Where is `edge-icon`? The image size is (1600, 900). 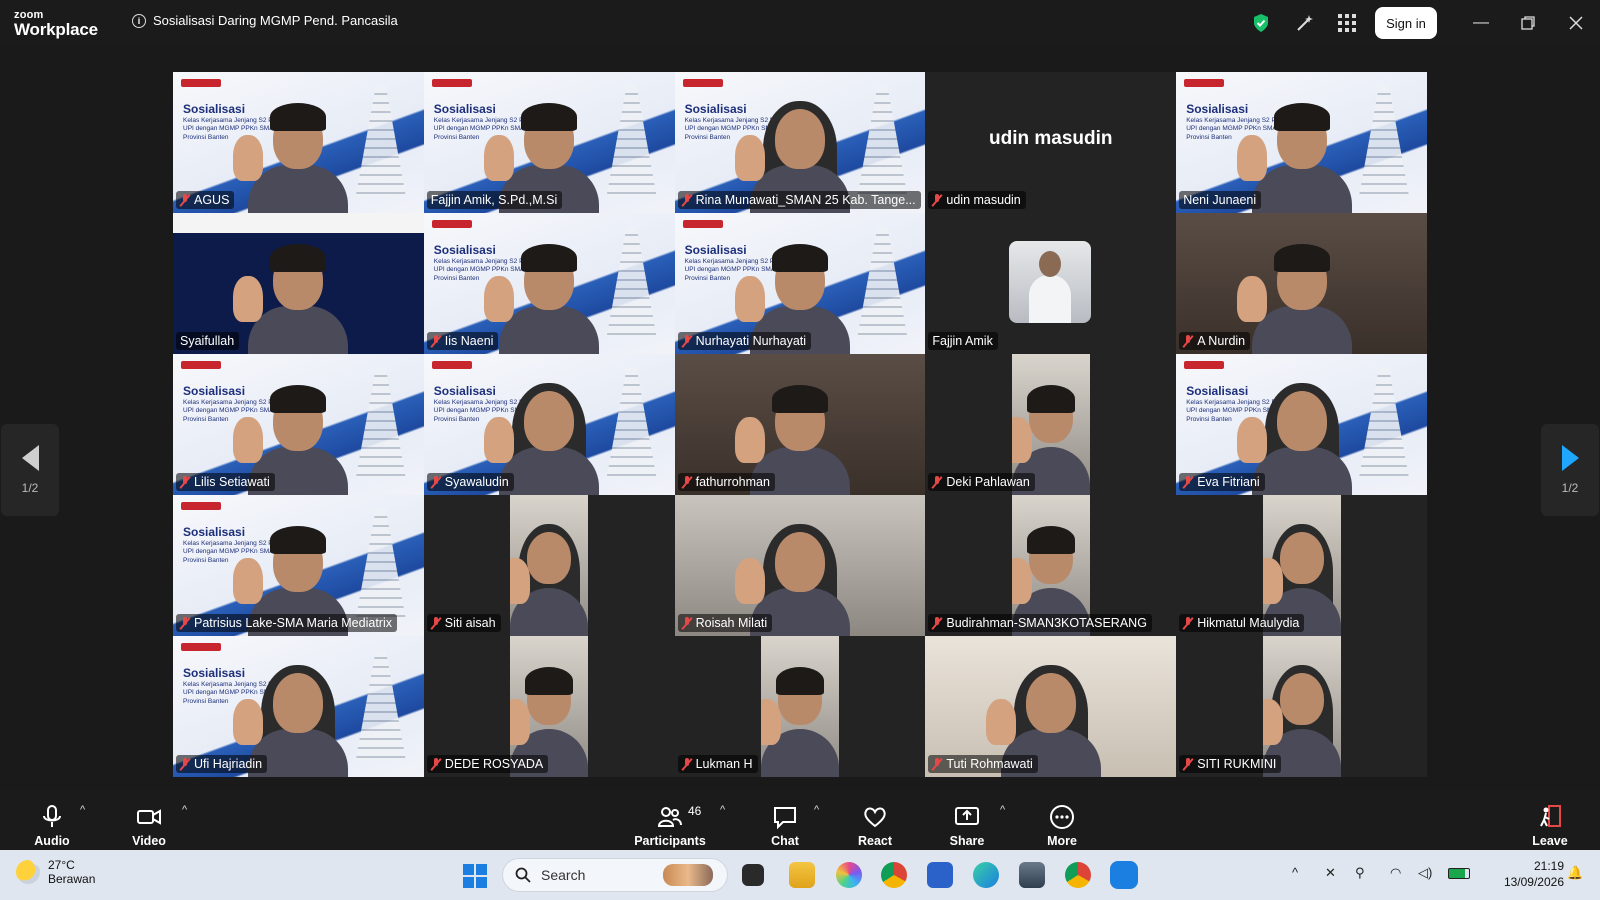
edge-icon is located at coordinates (986, 875).